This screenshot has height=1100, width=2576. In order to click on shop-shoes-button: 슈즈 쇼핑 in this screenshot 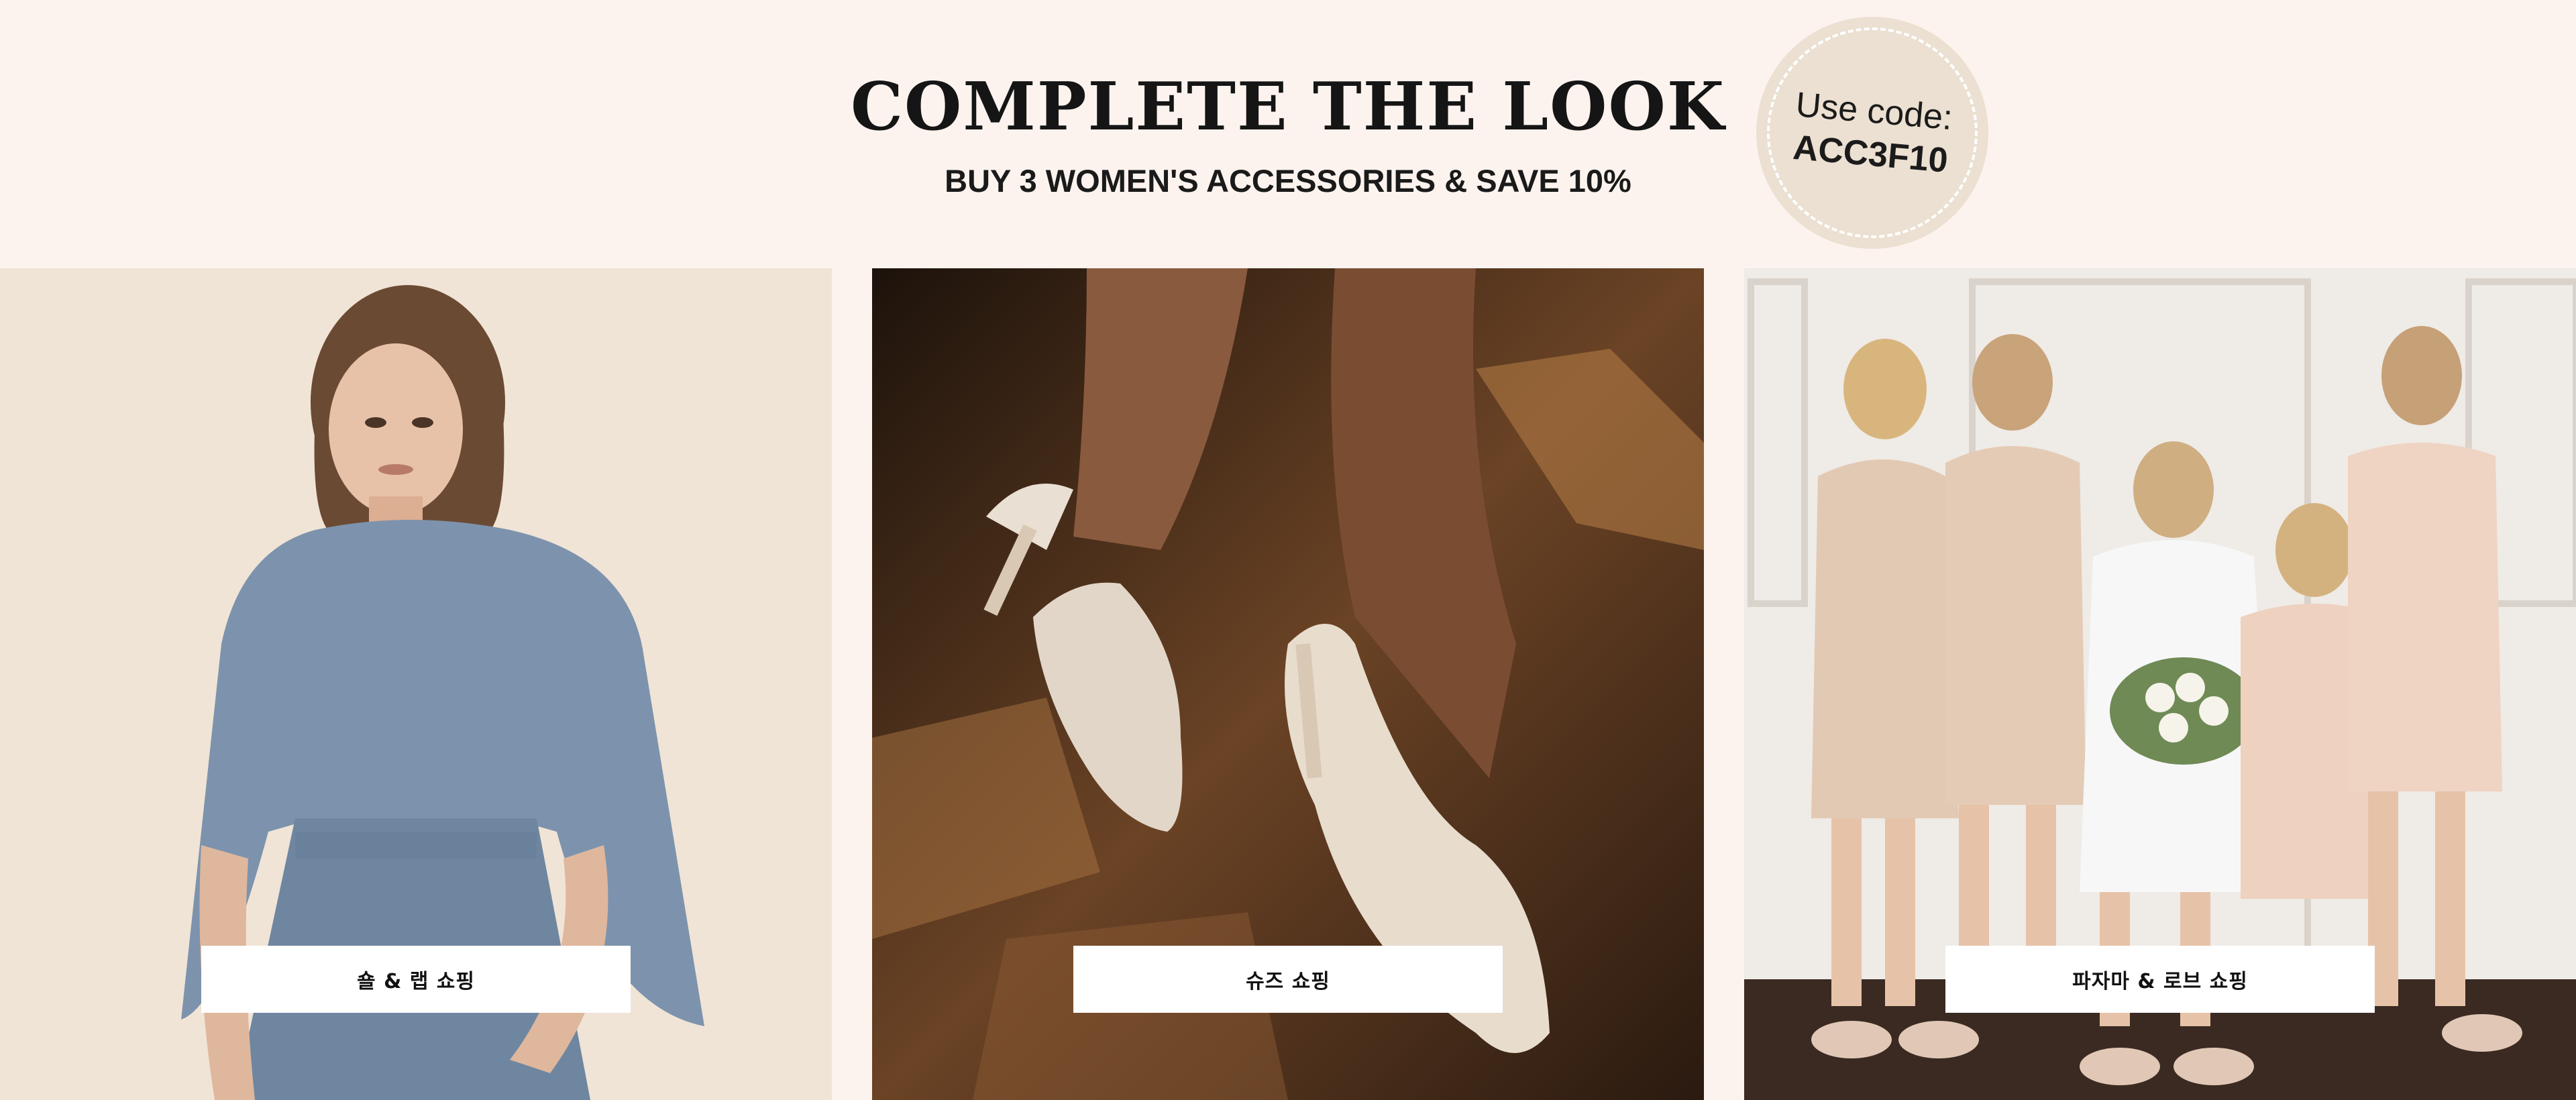, I will do `click(1288, 980)`.